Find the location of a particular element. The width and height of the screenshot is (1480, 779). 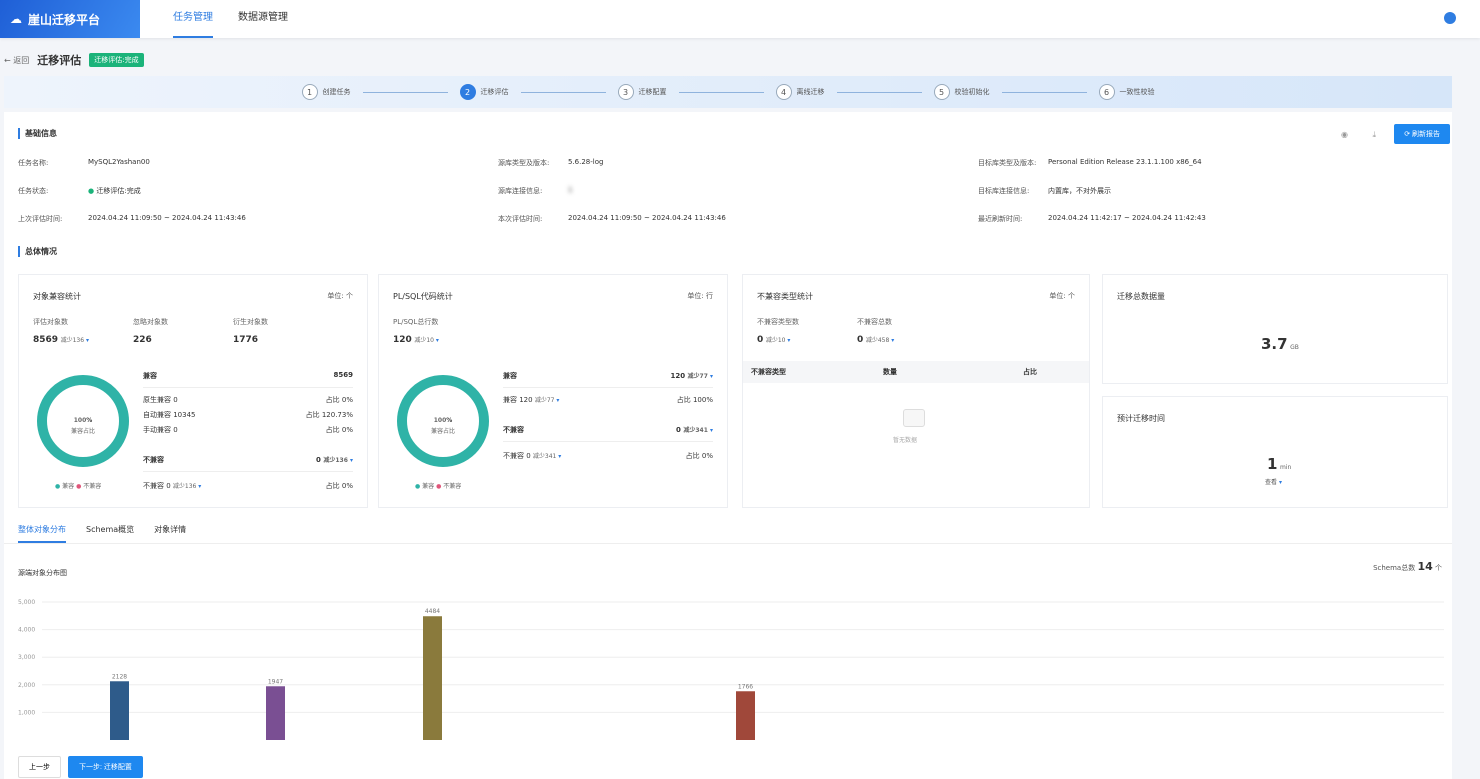

download-icon: ⤓ is located at coordinates (1374, 135).